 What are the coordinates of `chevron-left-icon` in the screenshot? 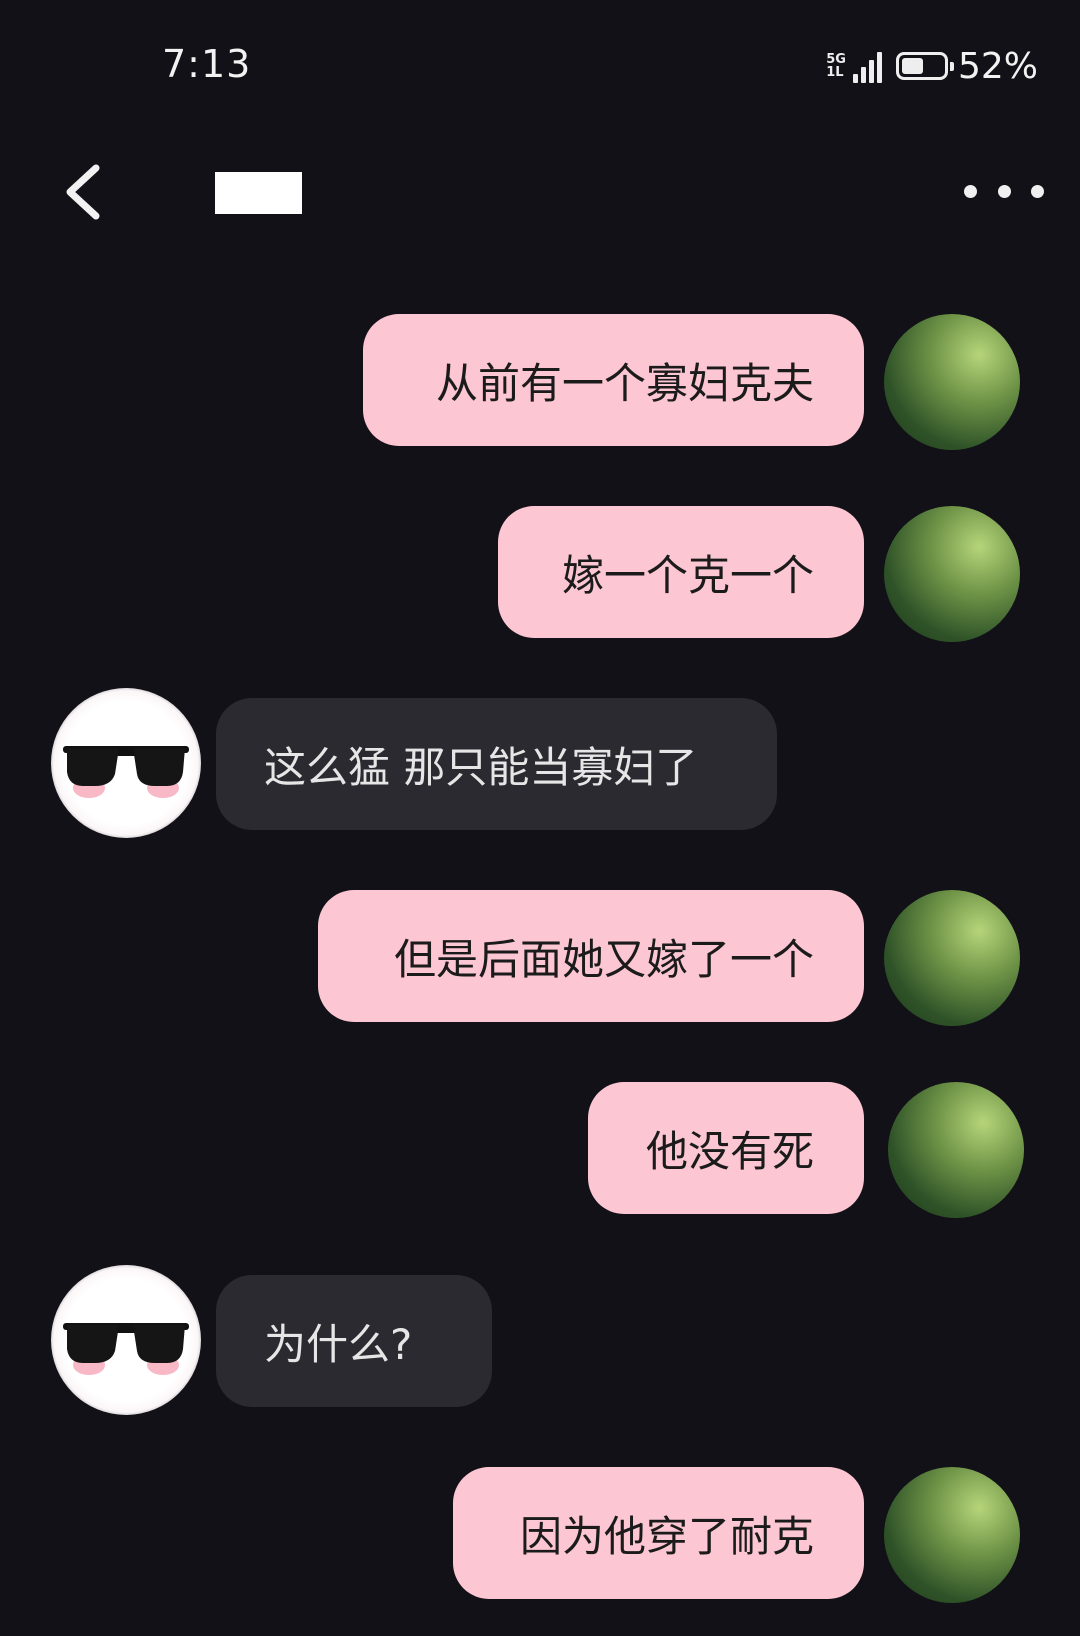 It's located at (83, 192).